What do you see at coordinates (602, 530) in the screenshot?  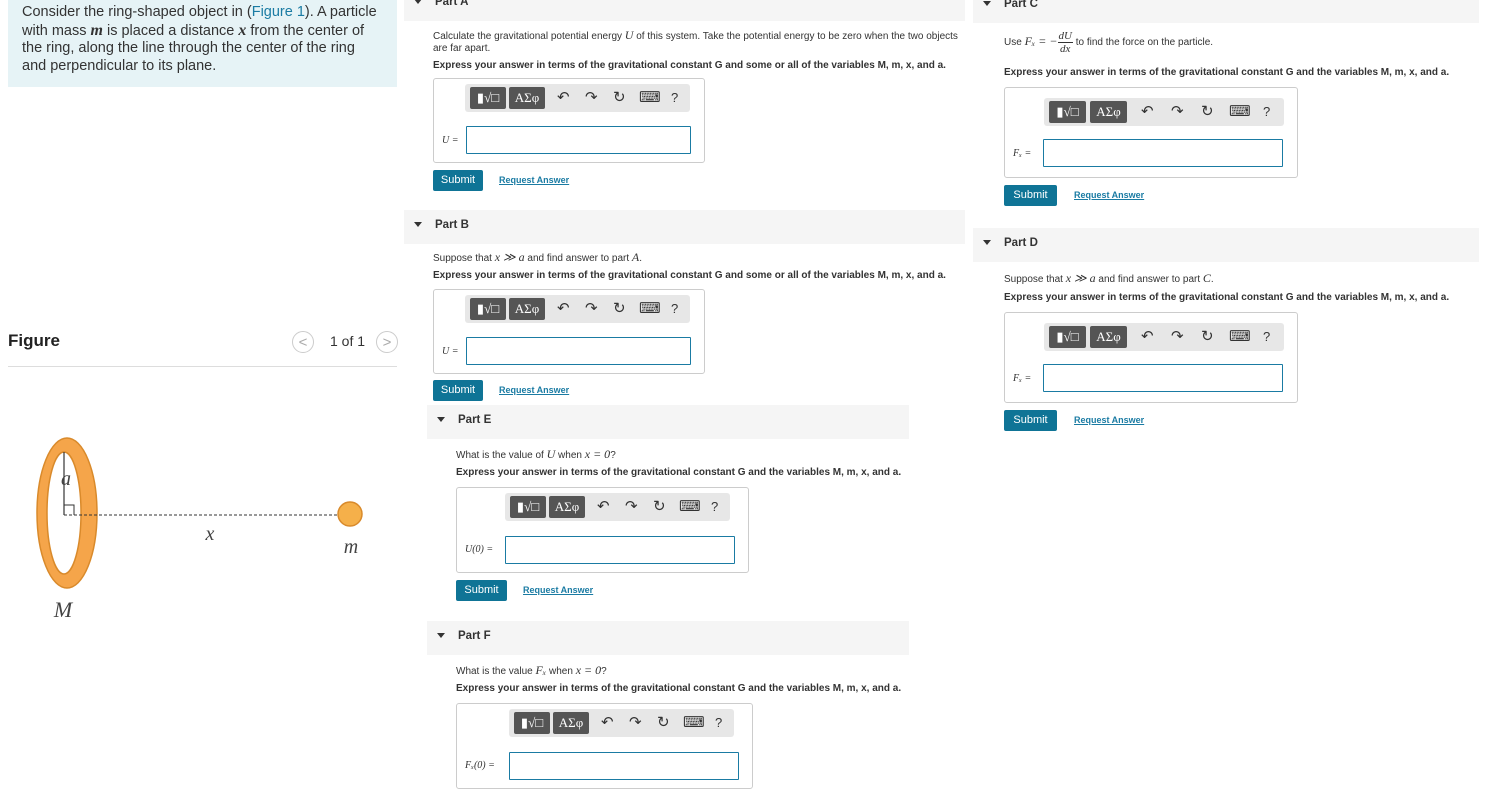 I see `part-e-answer-box: ▮√□ ΑΣφ ↶ ↷ ↻ ⌨ ? U(0) =` at bounding box center [602, 530].